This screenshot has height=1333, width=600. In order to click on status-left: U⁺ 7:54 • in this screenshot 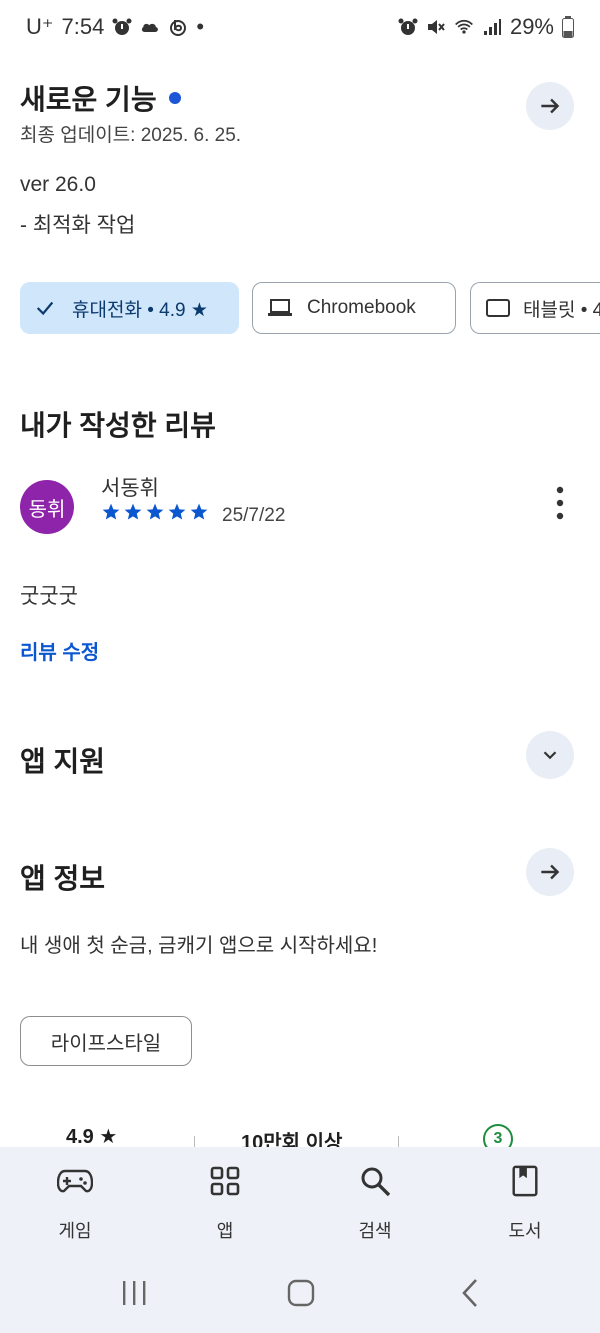, I will do `click(115, 27)`.